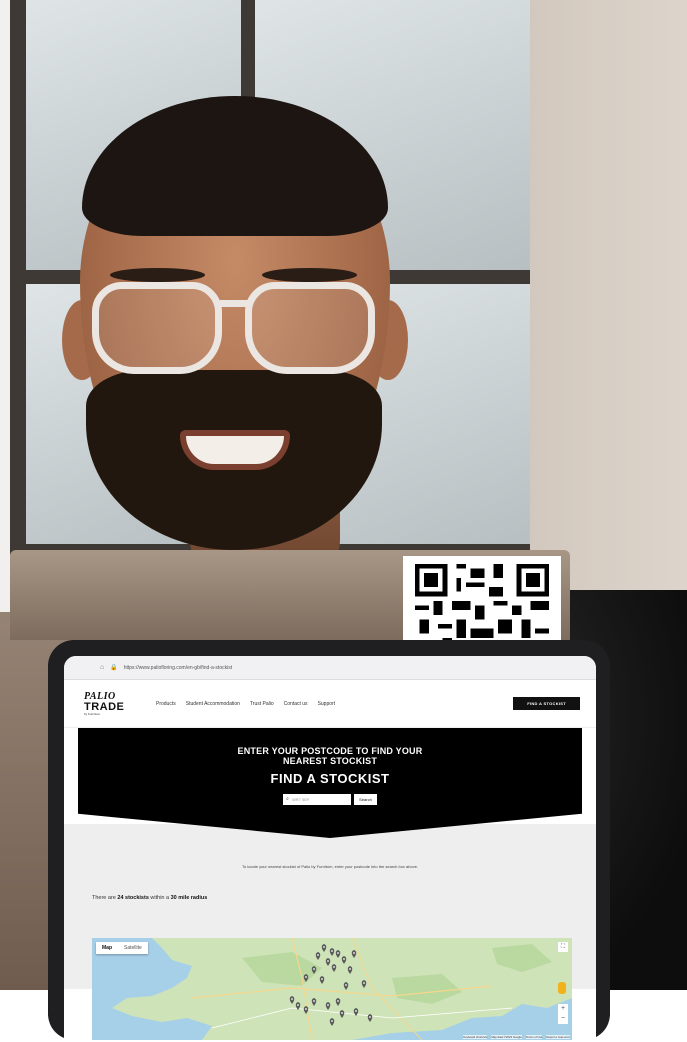 This screenshot has height=1042, width=687. What do you see at coordinates (310, 328) in the screenshot?
I see `glasses-lens-right` at bounding box center [310, 328].